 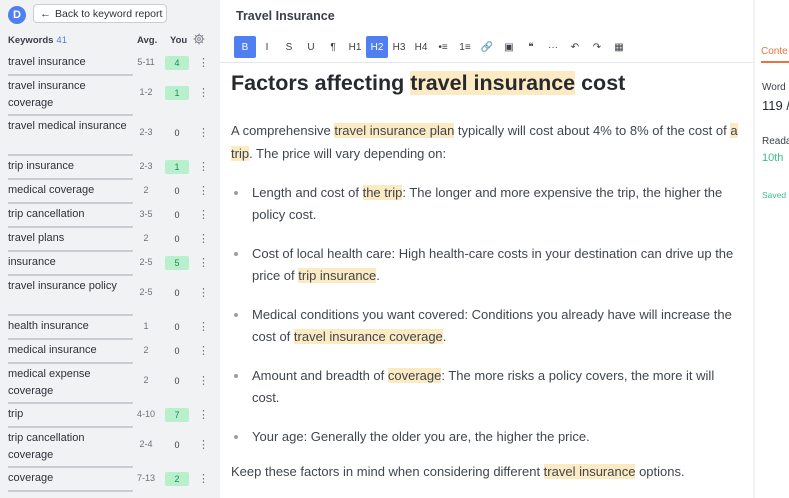 What do you see at coordinates (109, 136) in the screenshot?
I see `keyword-row: travel medical insurance 2-3 0 ⋮` at bounding box center [109, 136].